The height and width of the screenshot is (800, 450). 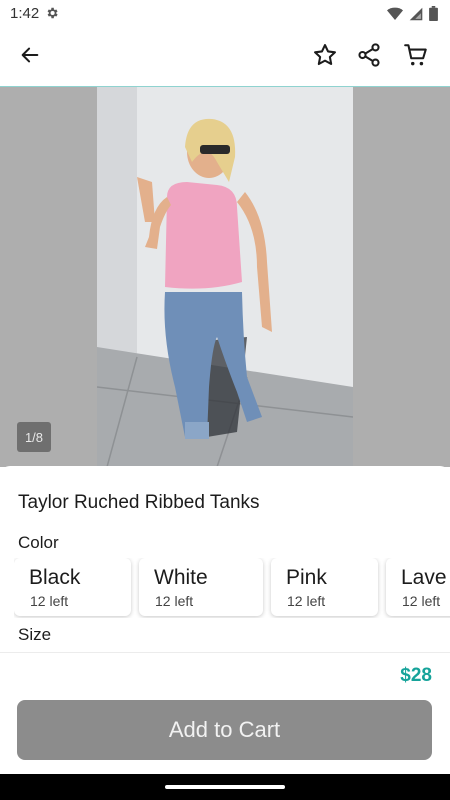 I want to click on system-nav-bar, so click(x=225, y=787).